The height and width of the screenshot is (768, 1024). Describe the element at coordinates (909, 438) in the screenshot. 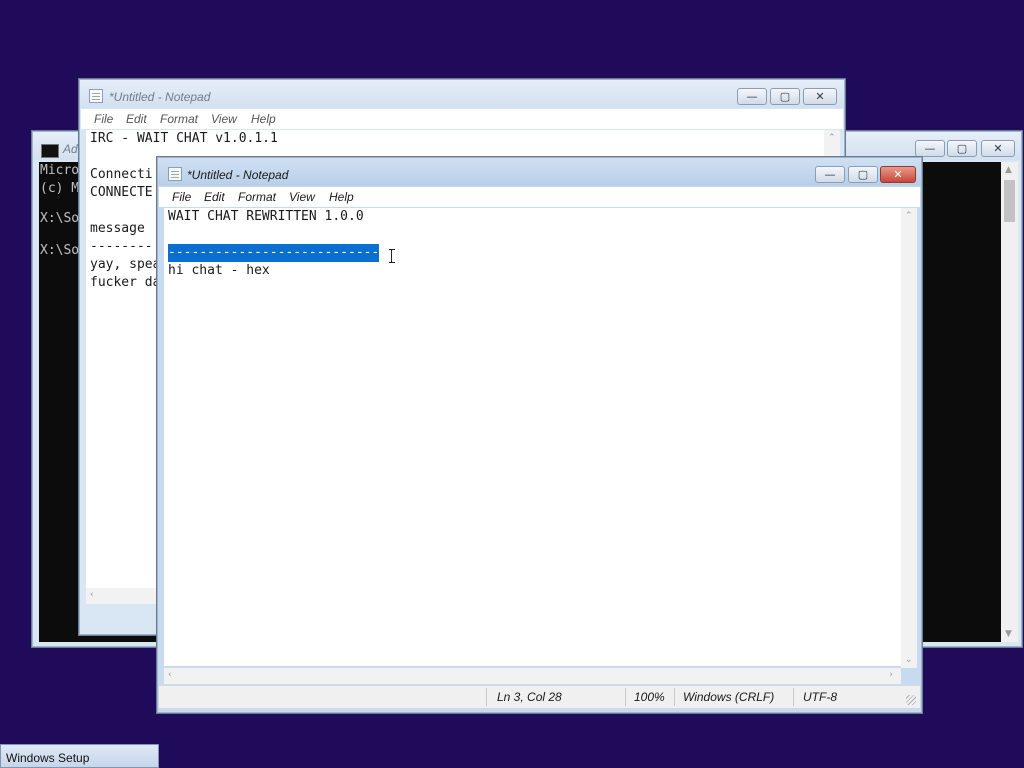

I see `front-vertical-scrollbar: ⌃ ⌄` at that location.